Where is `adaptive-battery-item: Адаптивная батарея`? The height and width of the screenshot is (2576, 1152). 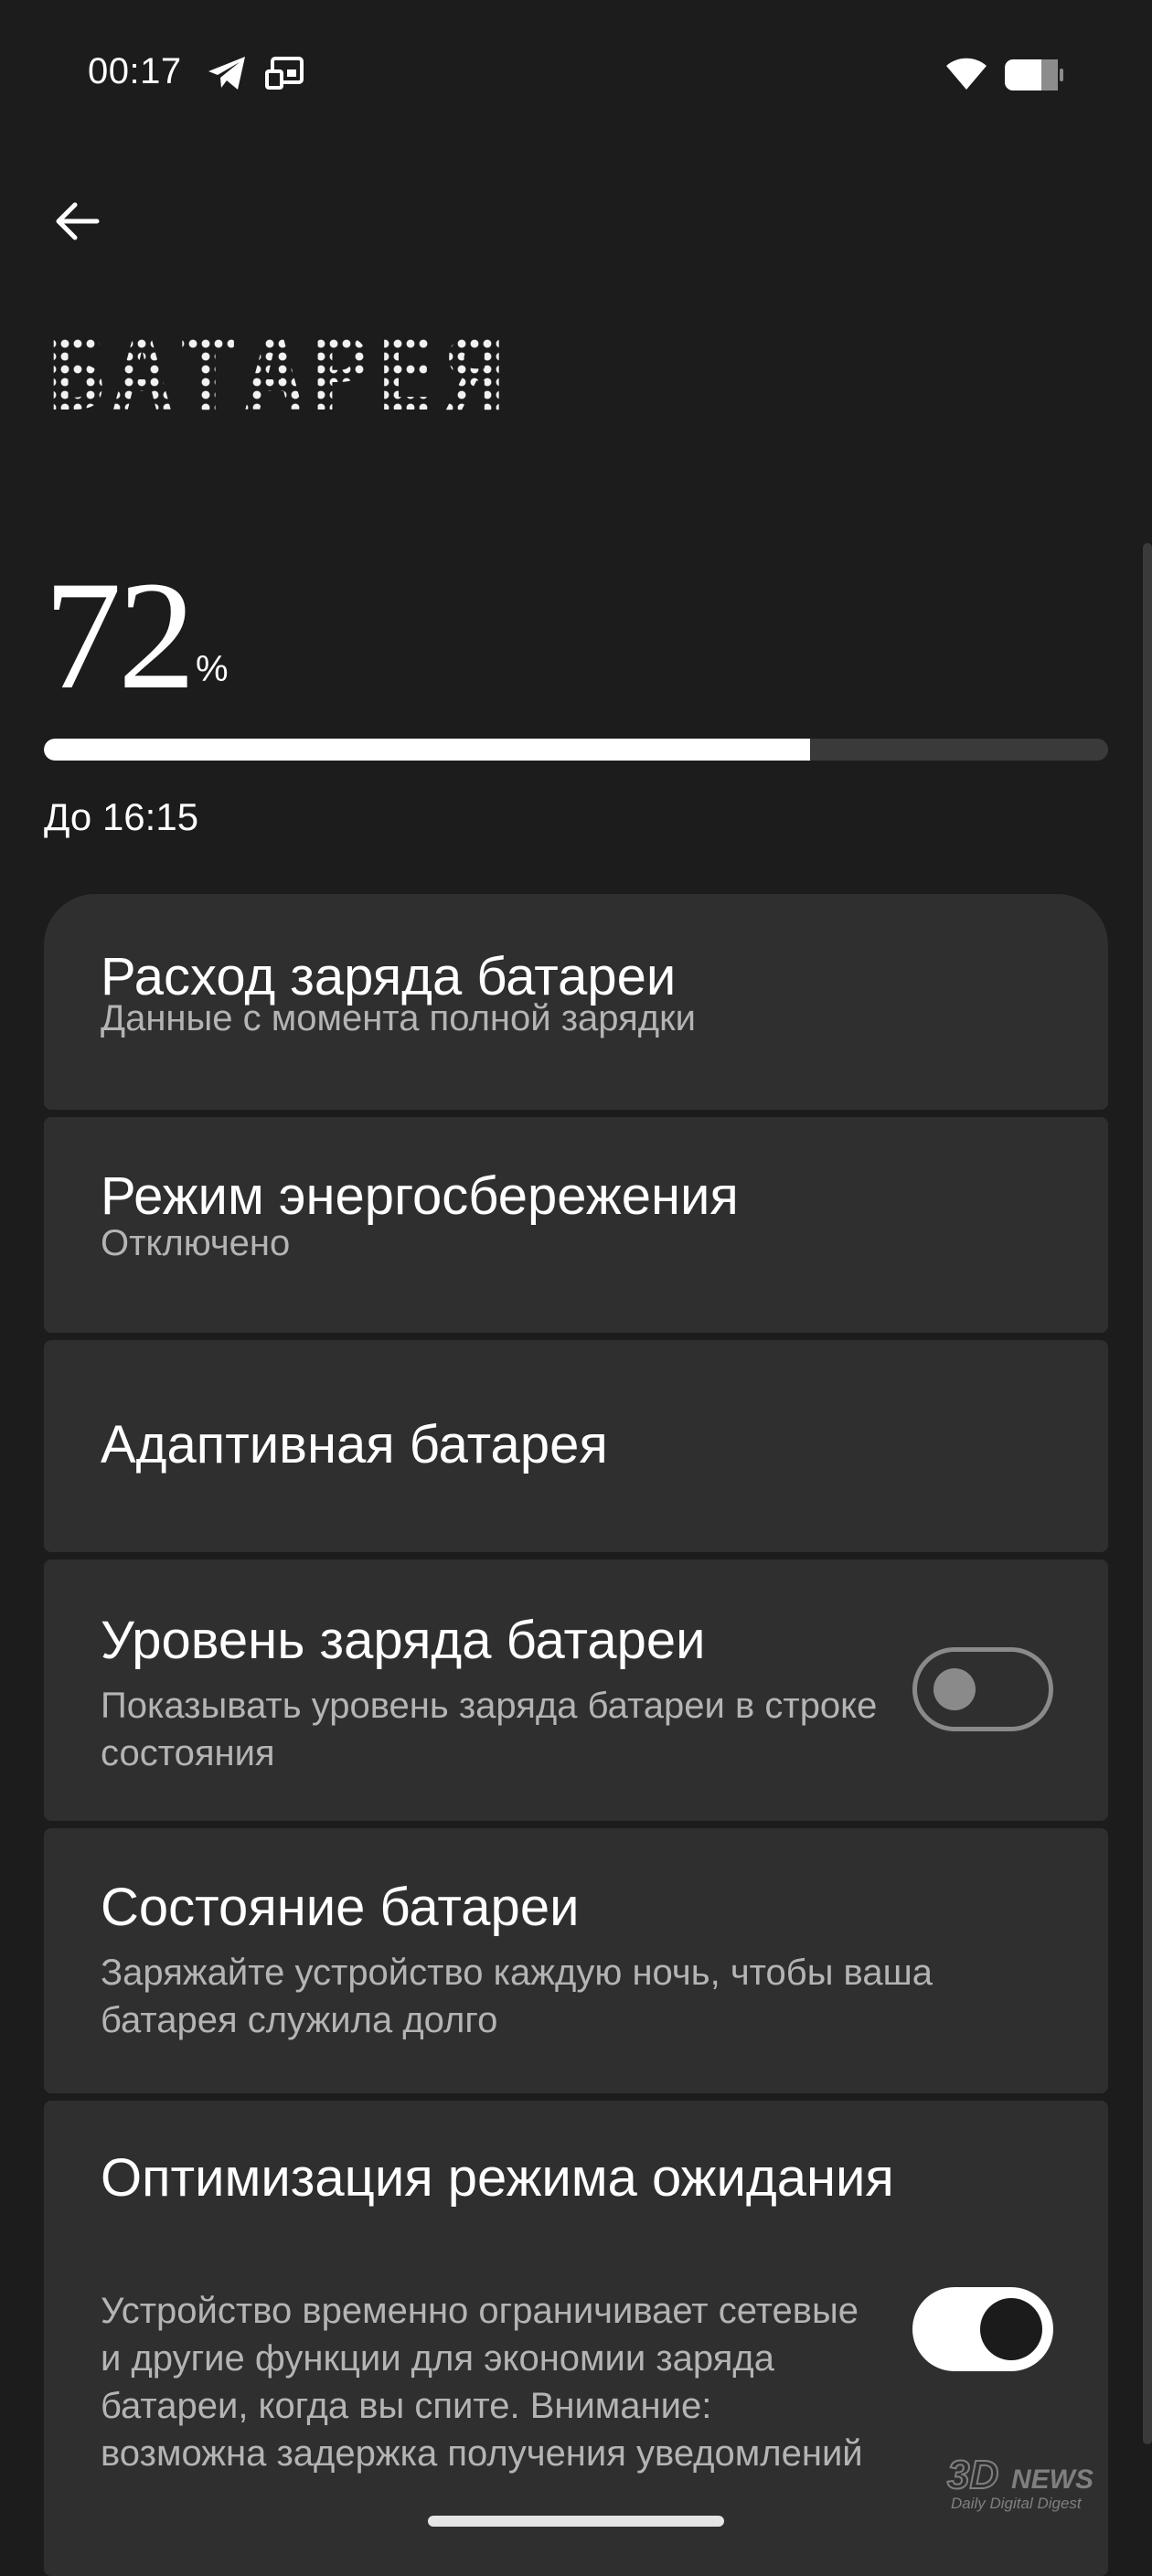
adaptive-battery-item: Адаптивная батарея is located at coordinates (576, 1446).